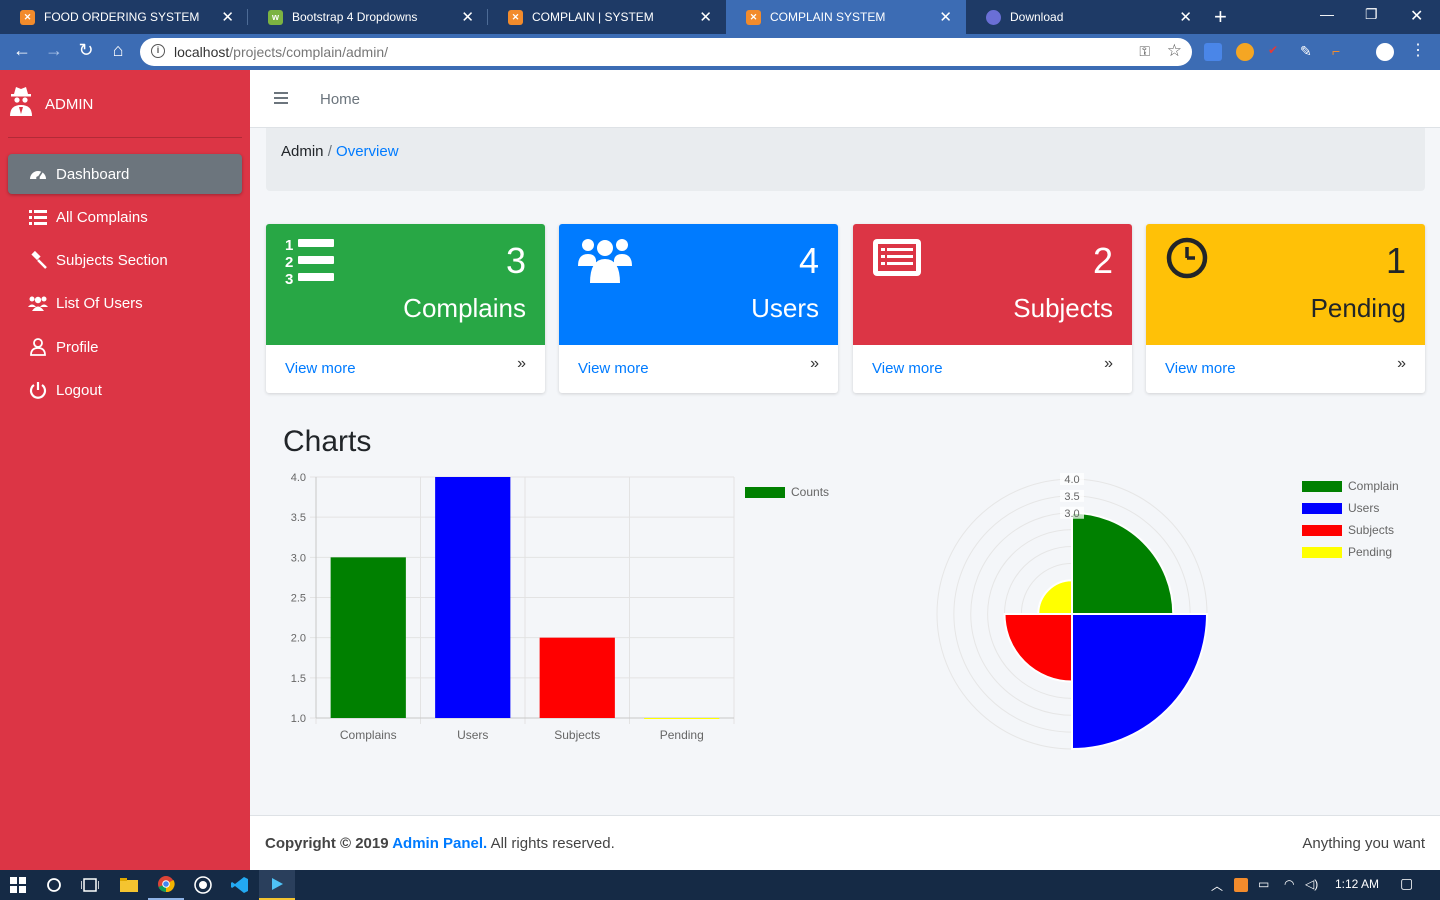 This screenshot has height=900, width=1440. I want to click on reload-icon: ↻, so click(86, 50).